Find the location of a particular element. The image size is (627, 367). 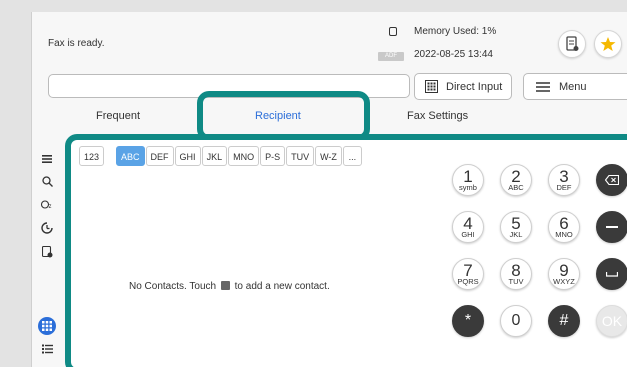

menu-button: Menu is located at coordinates (575, 86).